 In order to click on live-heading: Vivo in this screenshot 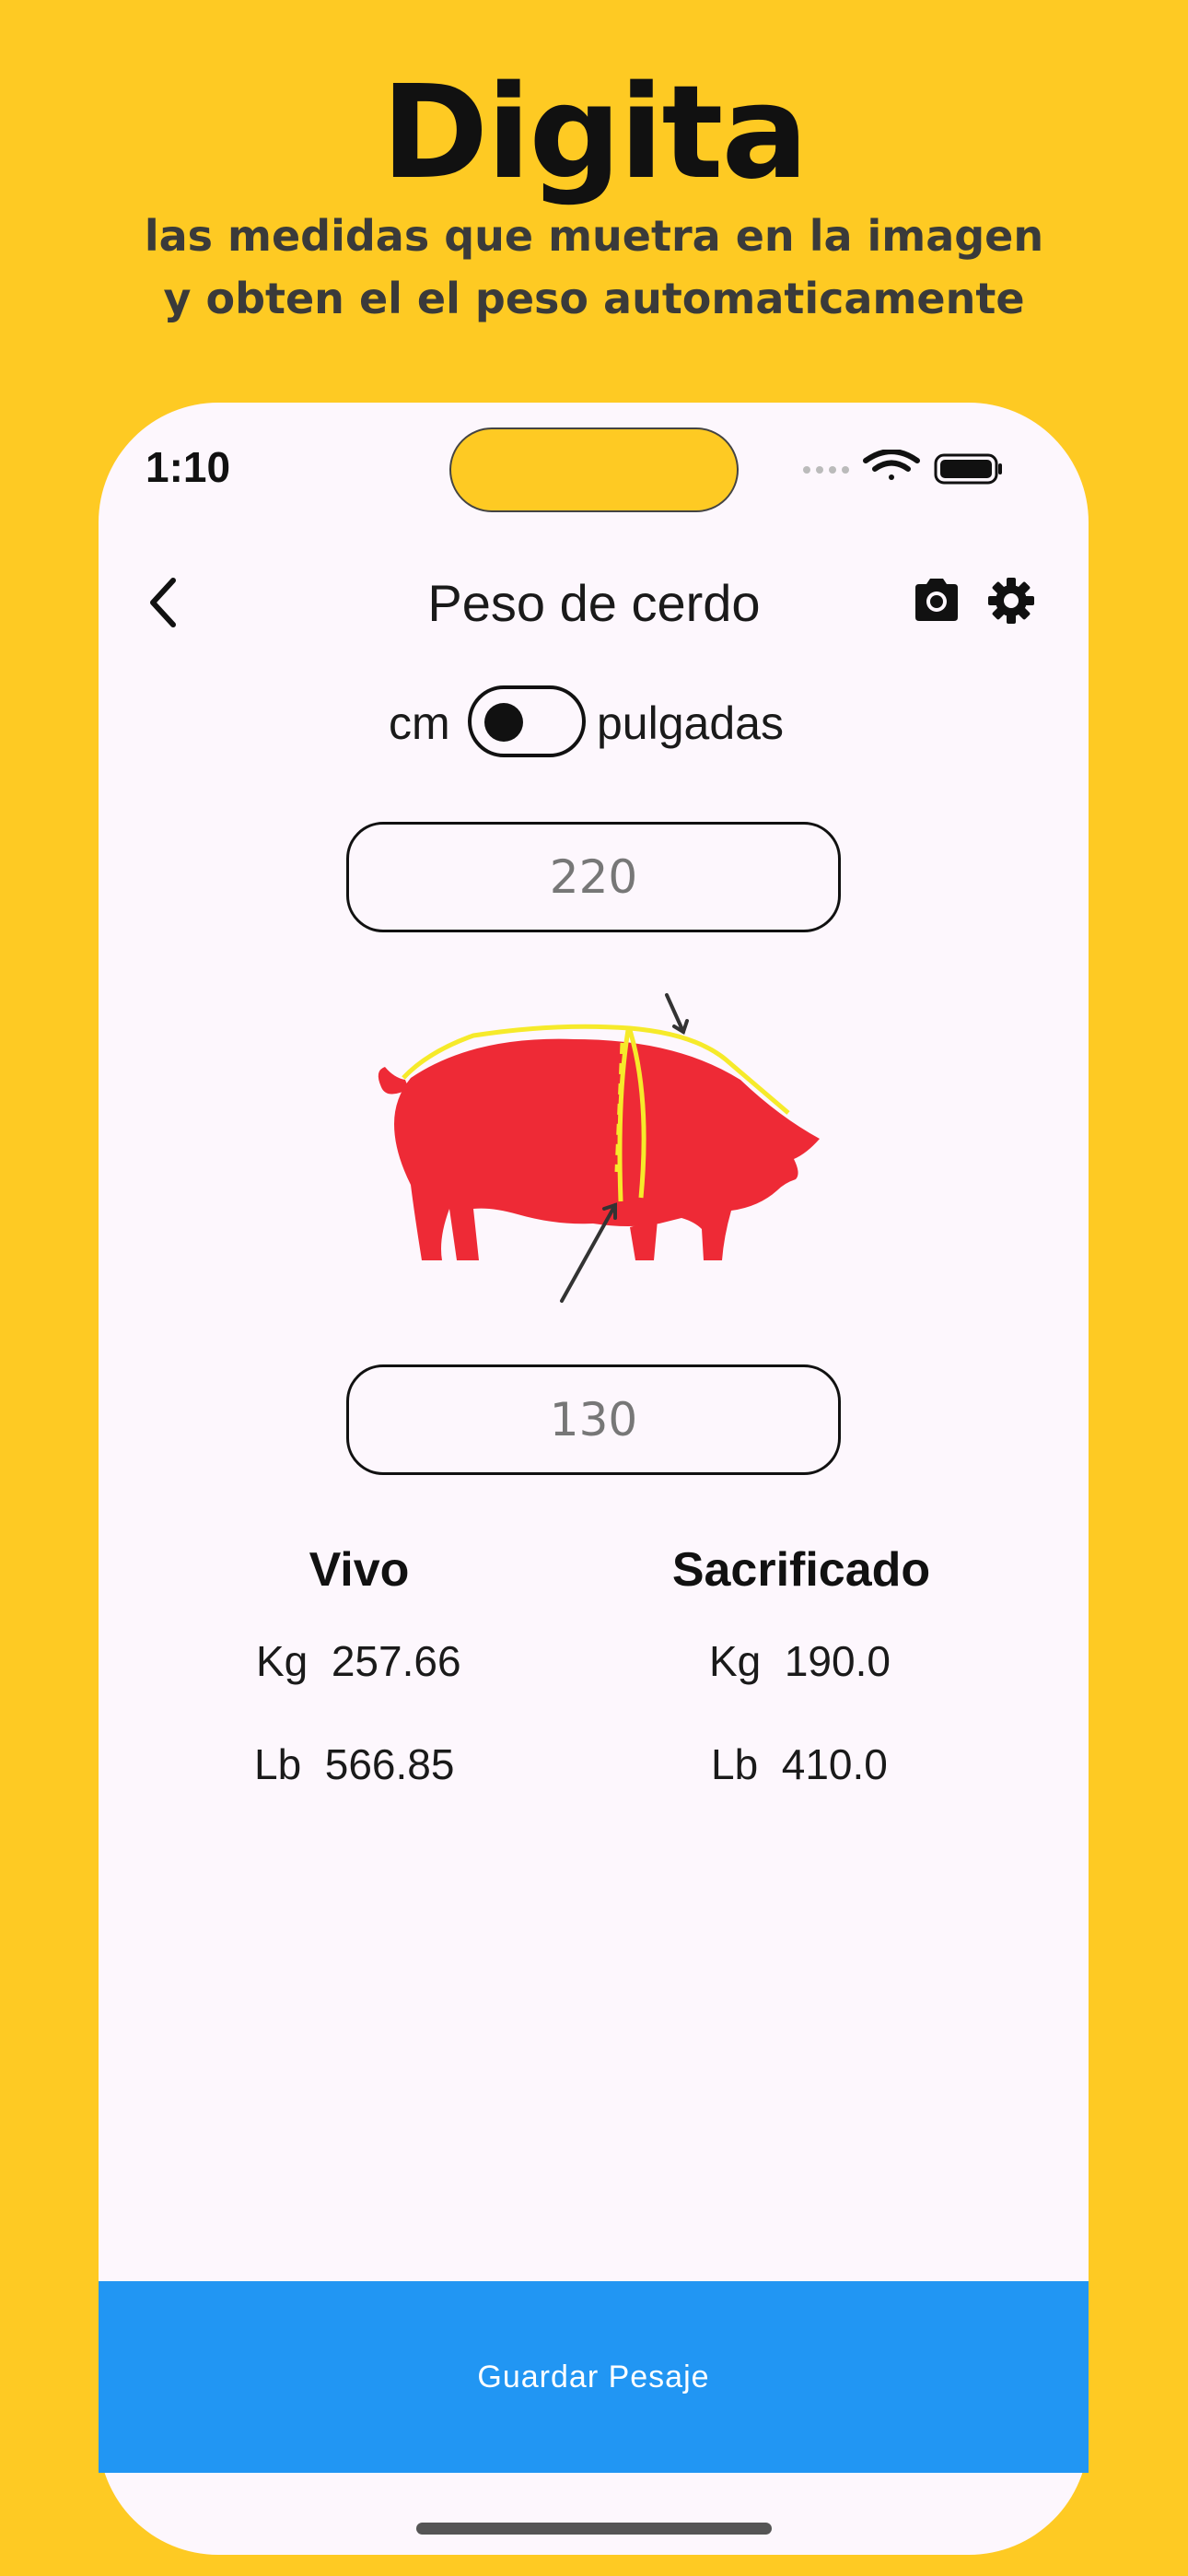, I will do `click(359, 1570)`.